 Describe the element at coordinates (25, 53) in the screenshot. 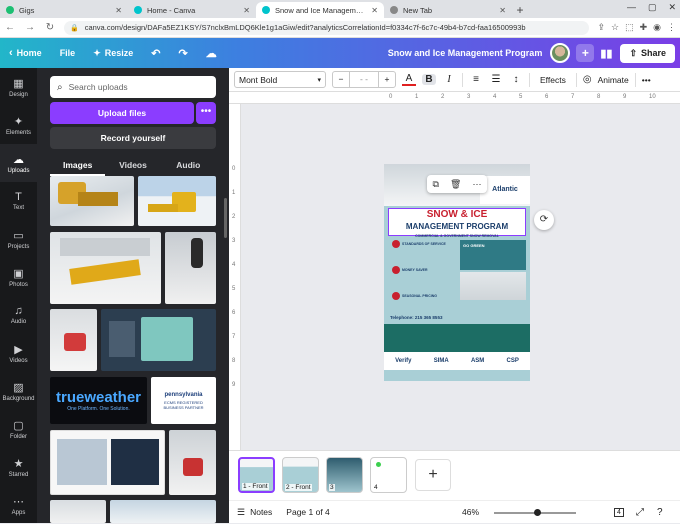

I see `home-button: ‹ Home` at that location.